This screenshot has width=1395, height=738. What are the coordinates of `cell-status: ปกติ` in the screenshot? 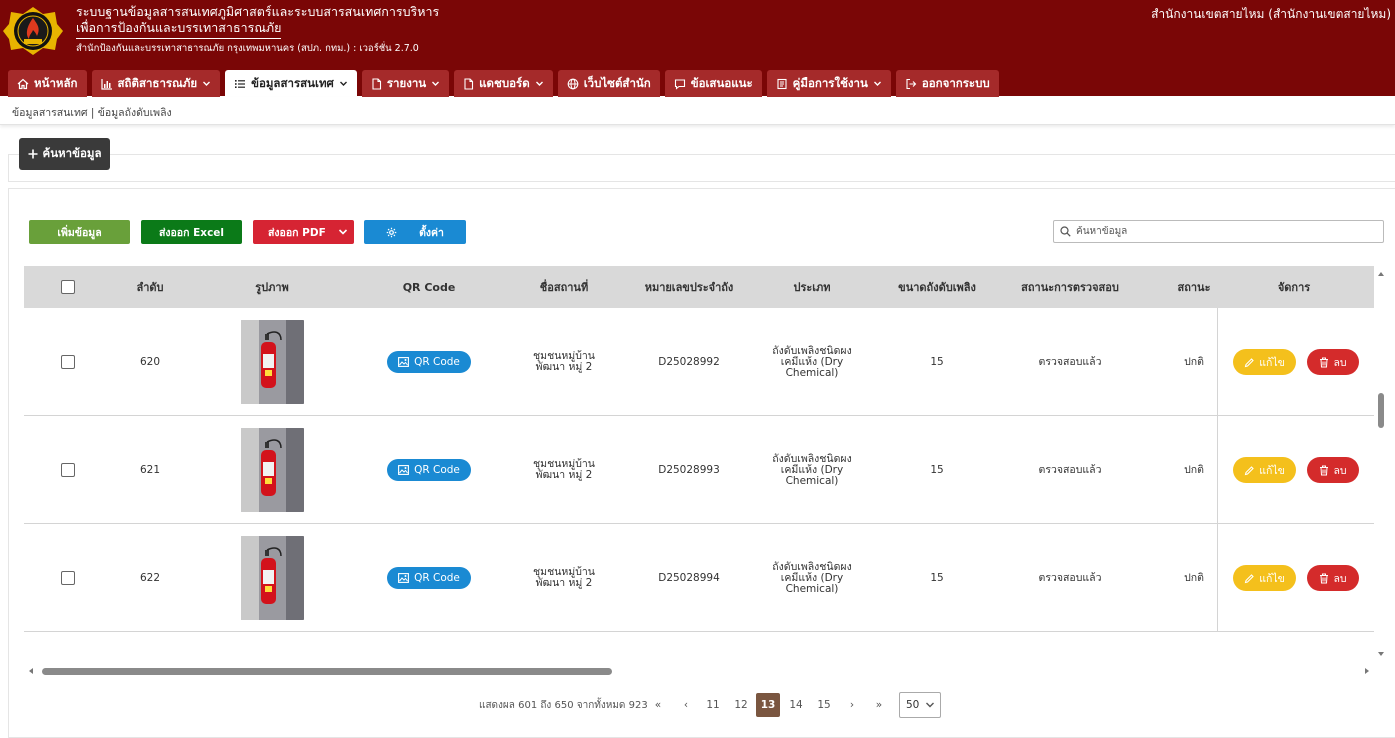 It's located at (1194, 361).